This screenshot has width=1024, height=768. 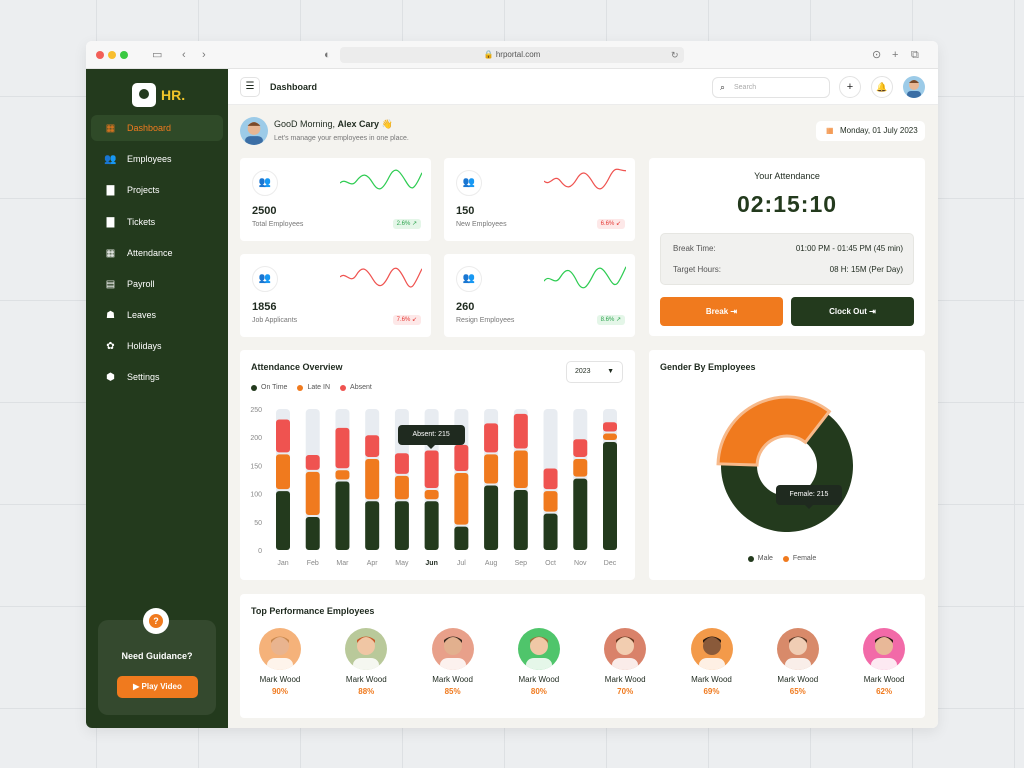 What do you see at coordinates (283, 436) in the screenshot?
I see `bar-absent-jan` at bounding box center [283, 436].